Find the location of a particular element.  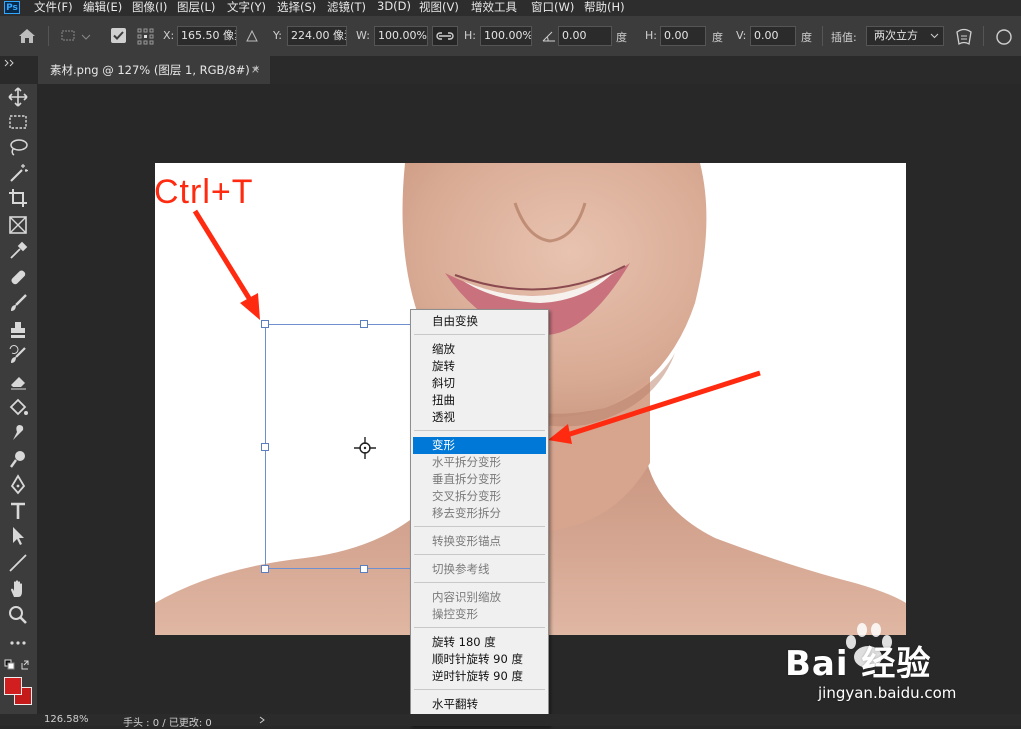

interpolation-select: 两次立方 is located at coordinates (905, 36).